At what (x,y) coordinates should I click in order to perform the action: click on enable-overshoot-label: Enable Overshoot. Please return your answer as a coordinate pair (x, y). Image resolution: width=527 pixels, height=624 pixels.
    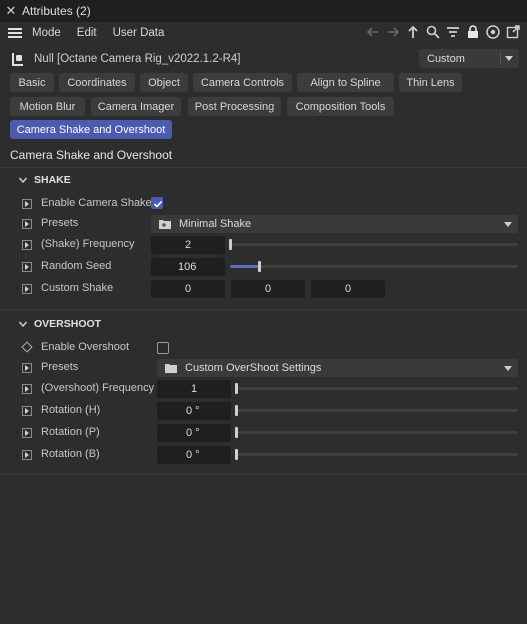
    Looking at the image, I should click on (85, 347).